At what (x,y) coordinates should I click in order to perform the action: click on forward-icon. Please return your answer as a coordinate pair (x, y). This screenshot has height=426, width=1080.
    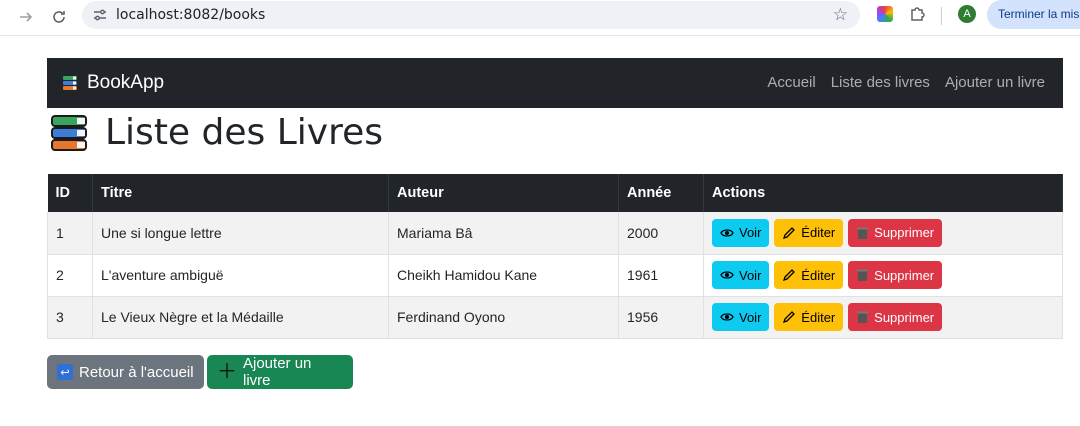
    Looking at the image, I should click on (26, 17).